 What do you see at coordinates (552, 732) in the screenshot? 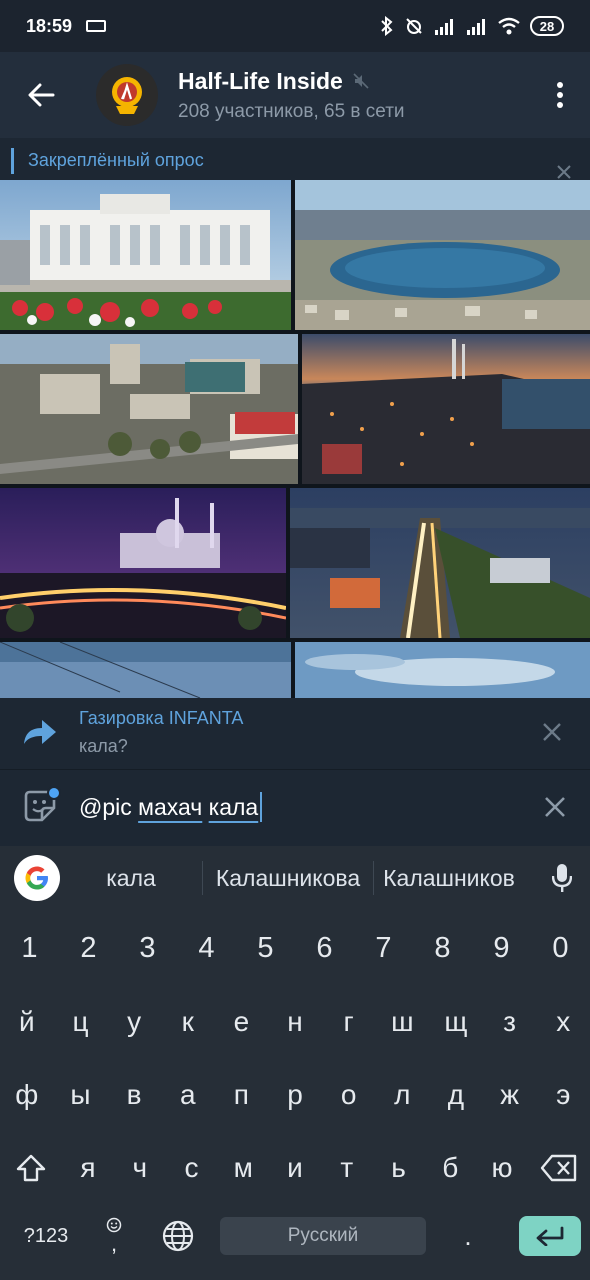
I see `close-reply-icon` at bounding box center [552, 732].